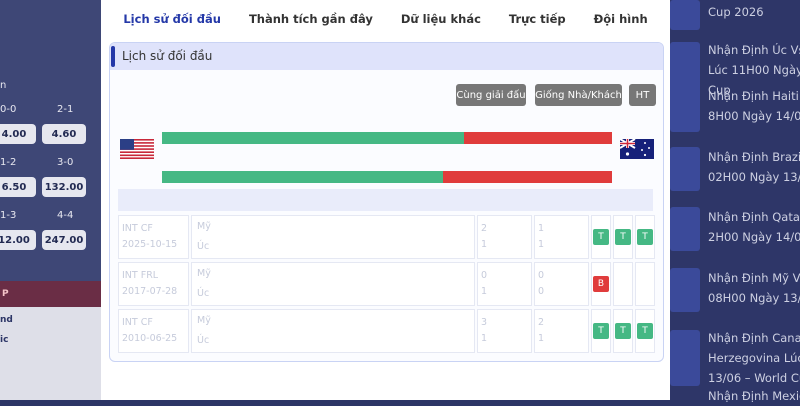  I want to click on odds-label: 1-2, so click(8, 162).